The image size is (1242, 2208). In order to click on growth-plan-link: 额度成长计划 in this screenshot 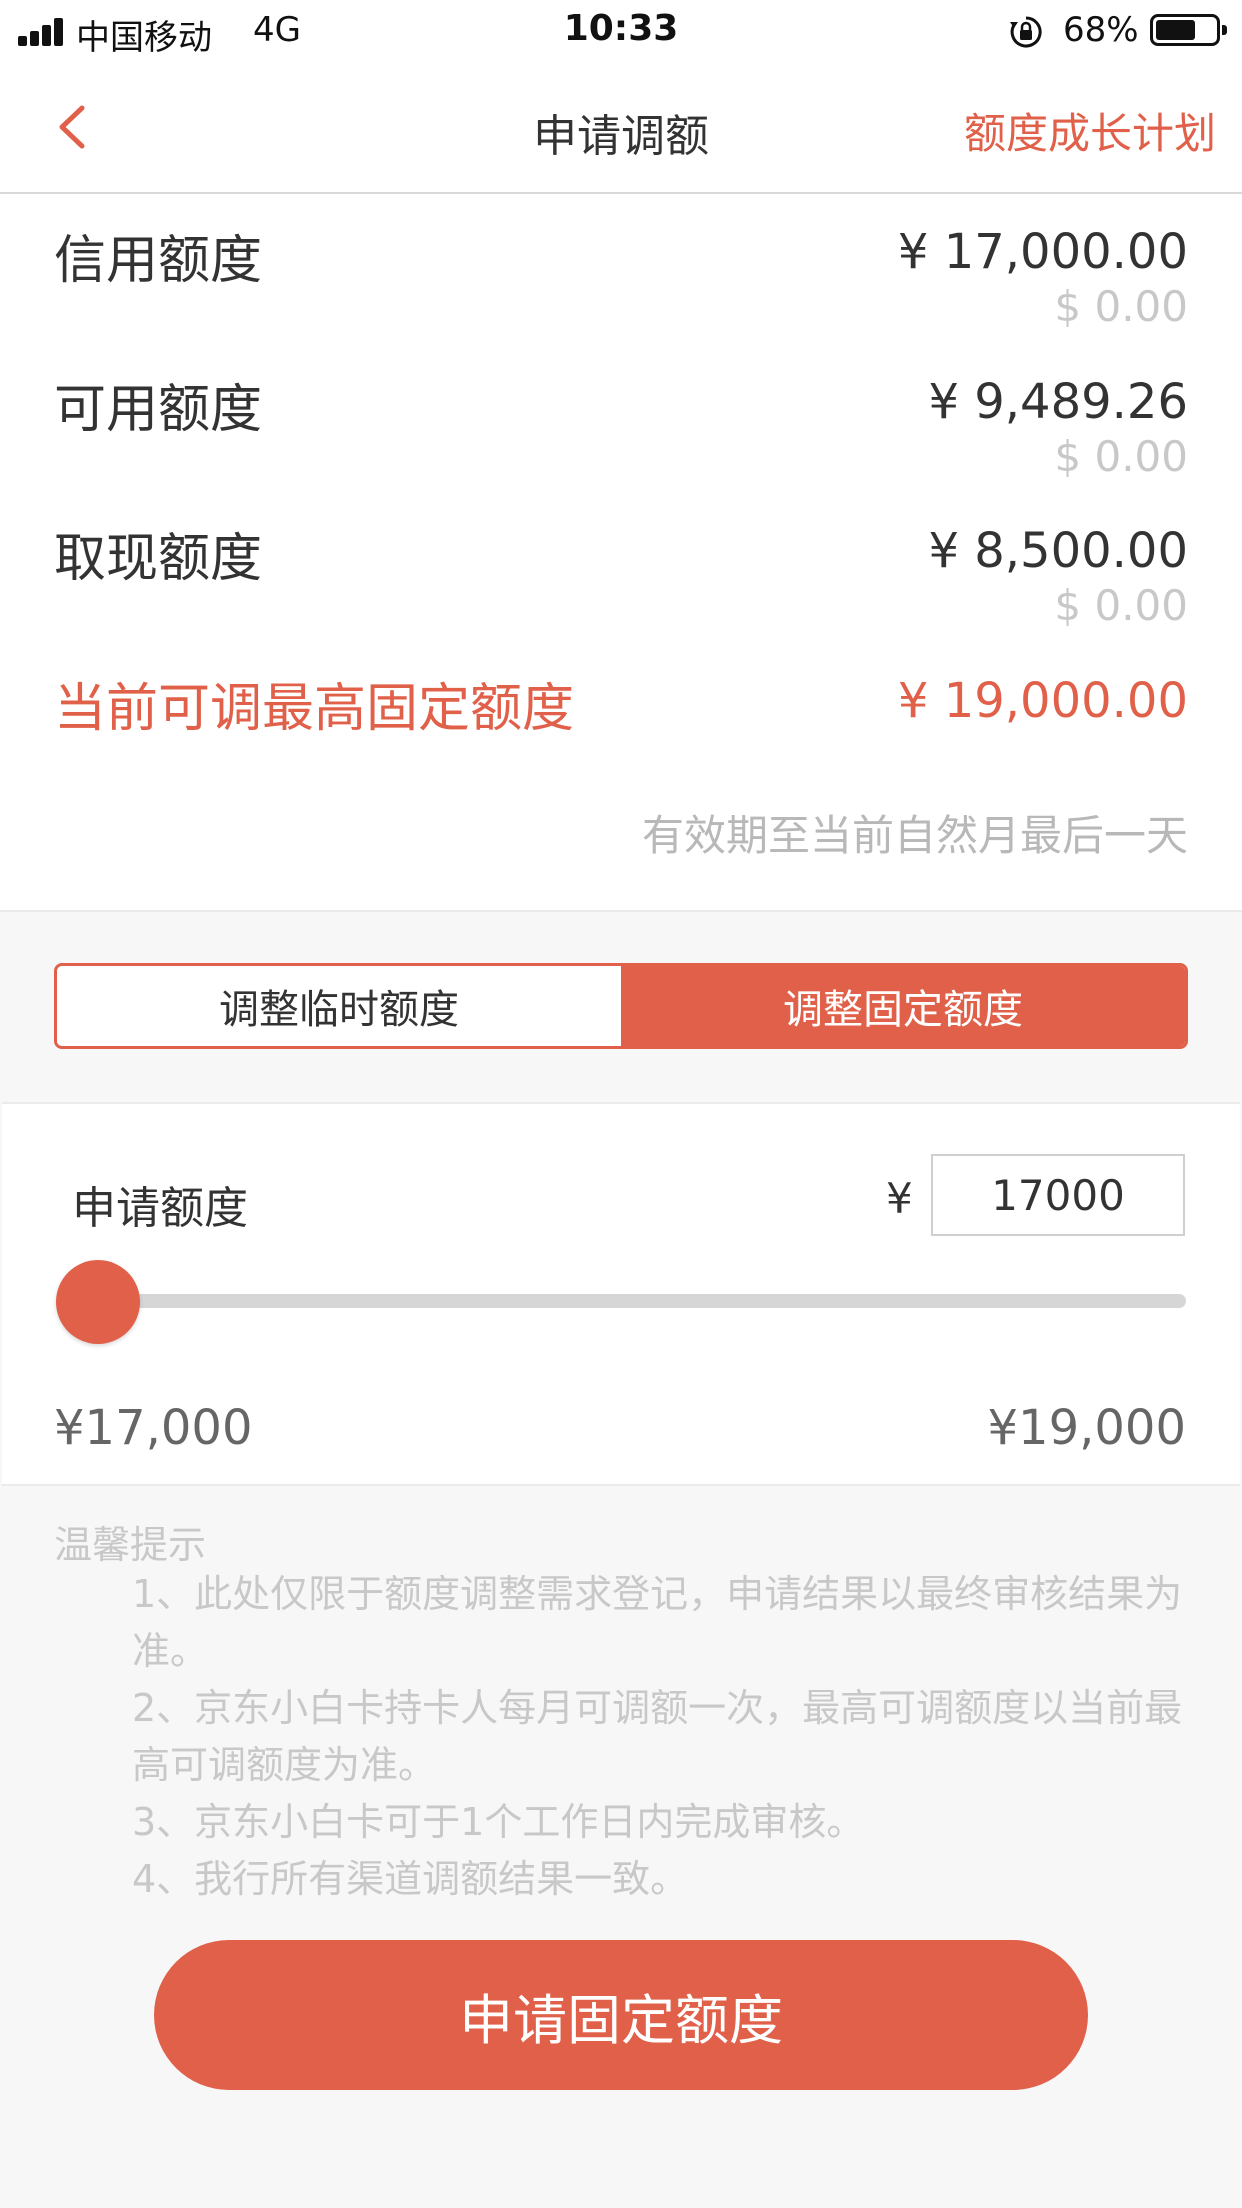, I will do `click(1090, 130)`.